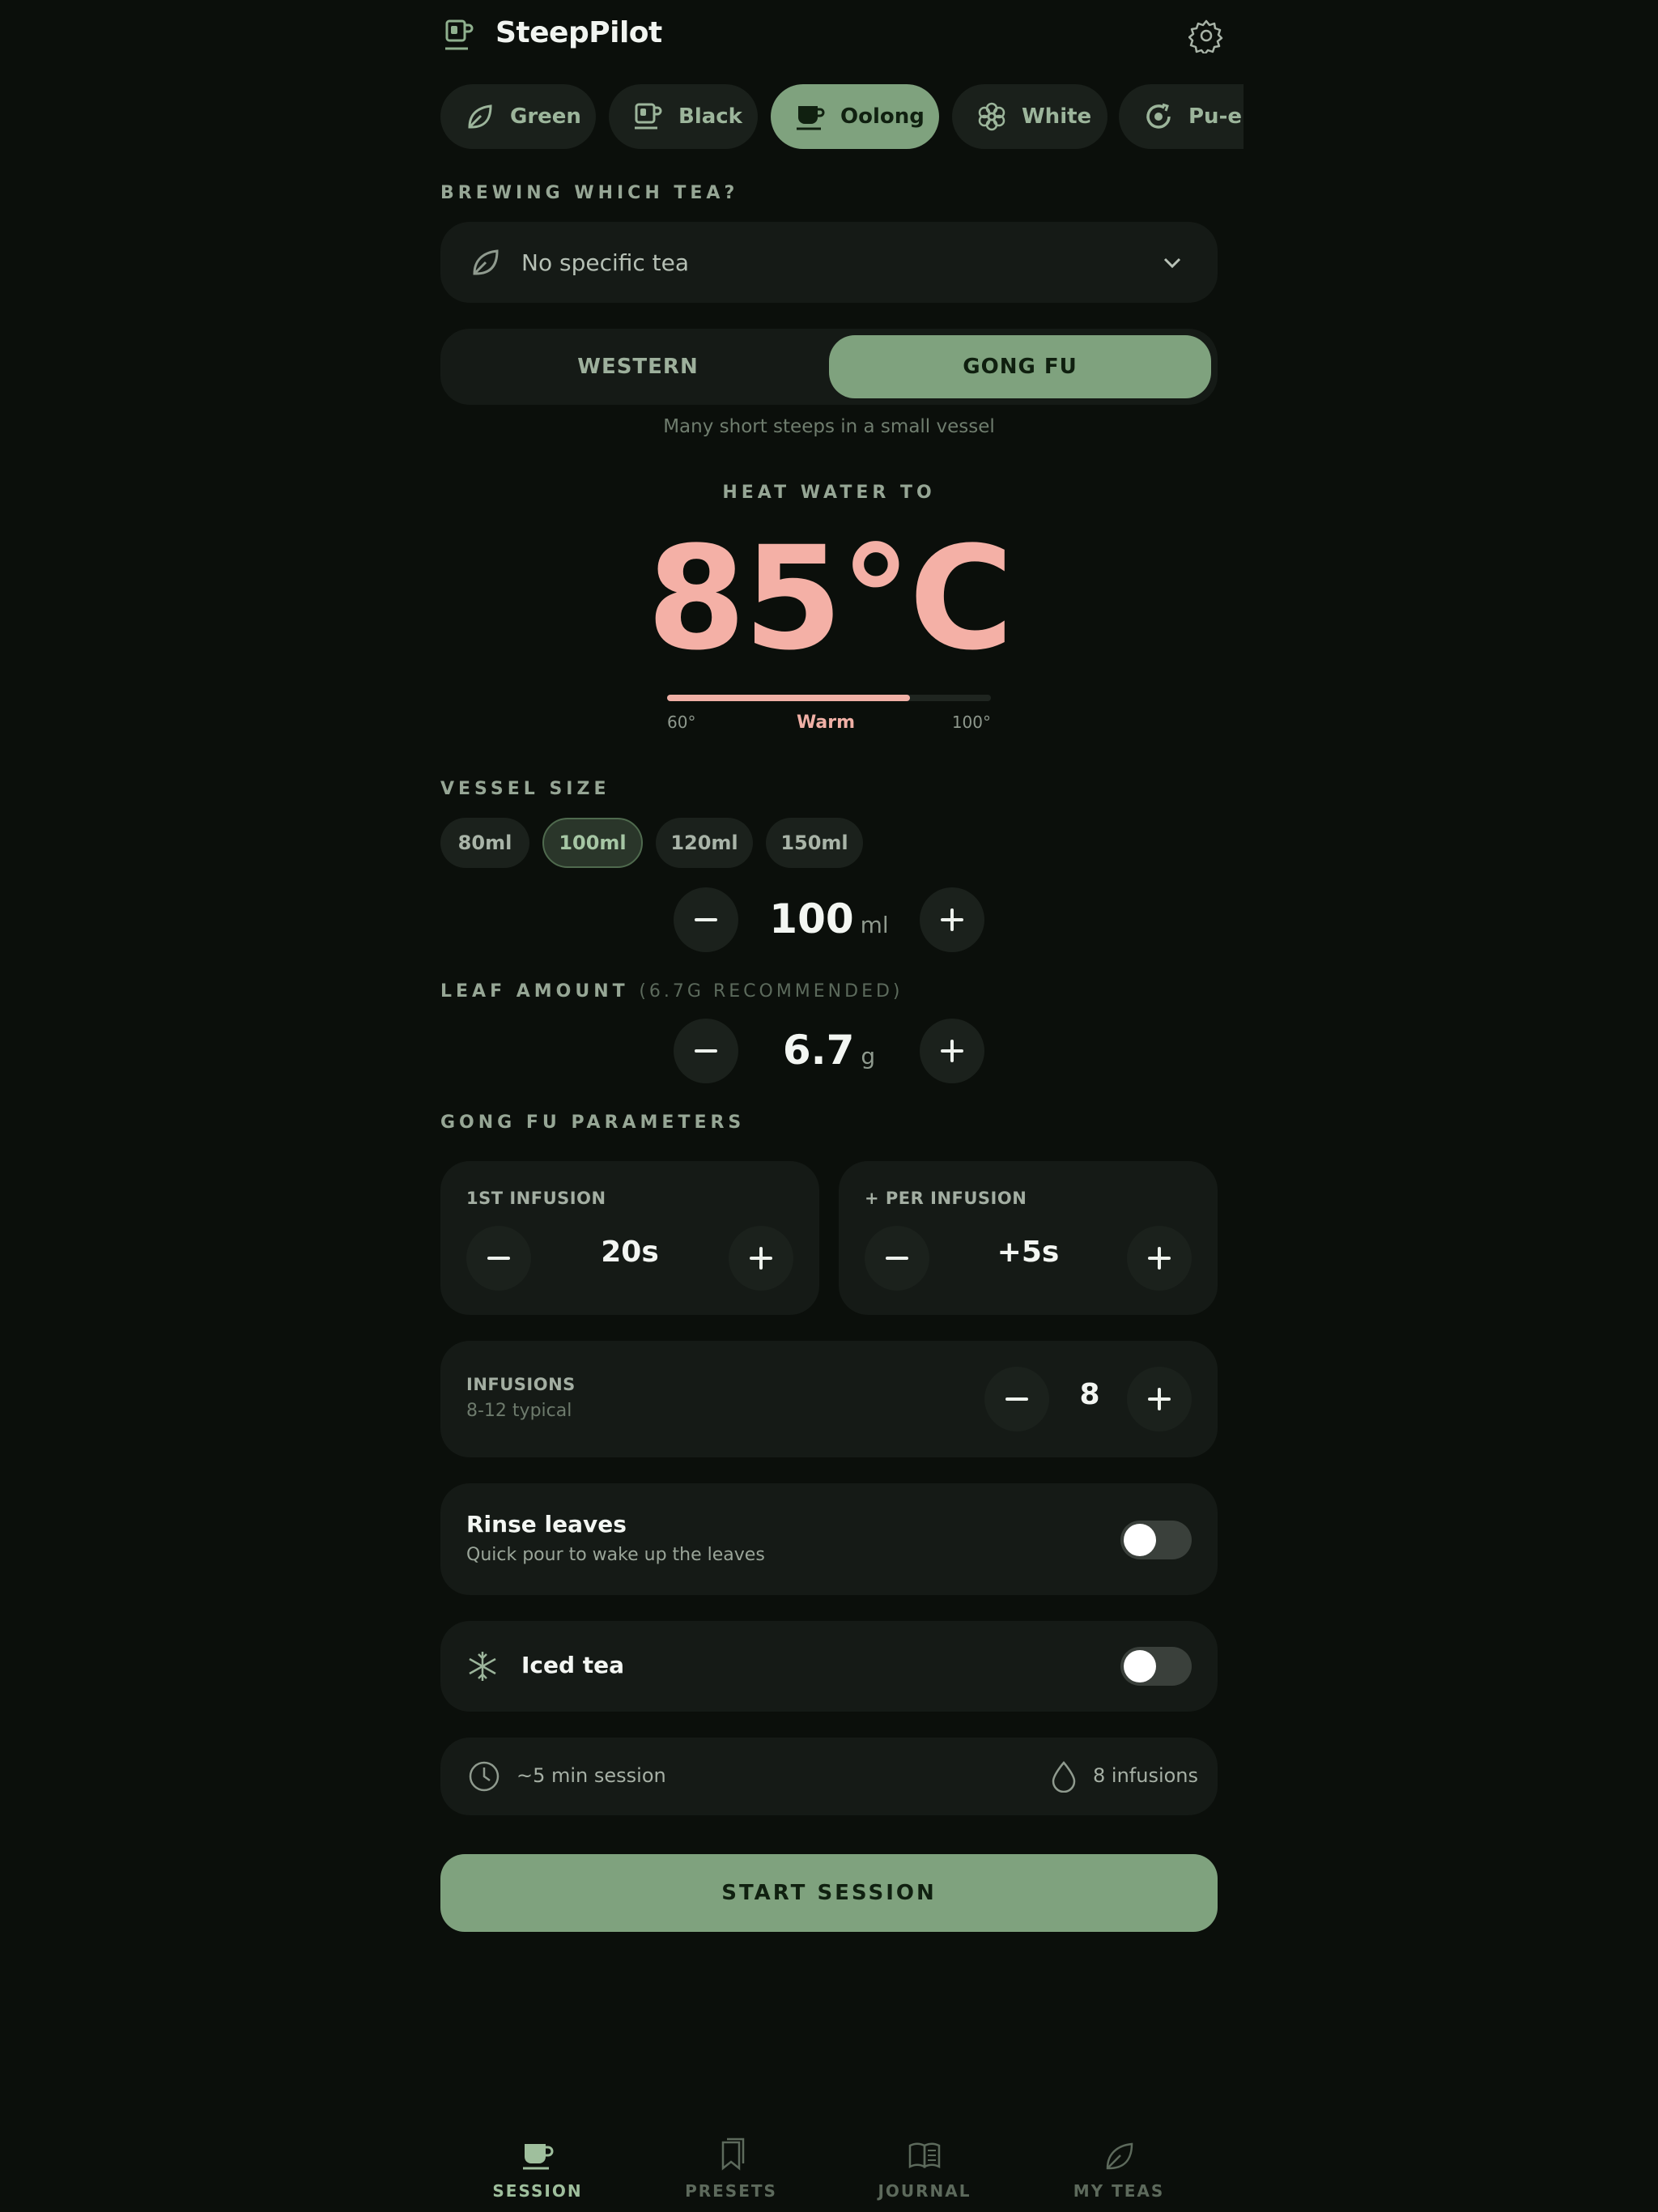  What do you see at coordinates (704, 843) in the screenshot?
I see `vessel-preset-120: 120ml` at bounding box center [704, 843].